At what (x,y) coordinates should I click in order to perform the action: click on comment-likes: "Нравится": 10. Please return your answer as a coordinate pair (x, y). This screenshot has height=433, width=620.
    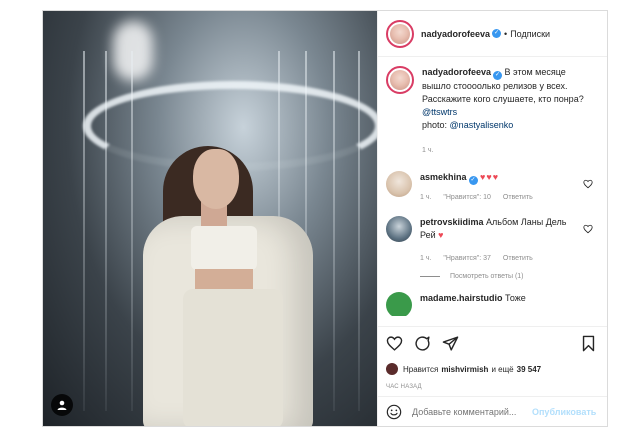
    Looking at the image, I should click on (467, 197).